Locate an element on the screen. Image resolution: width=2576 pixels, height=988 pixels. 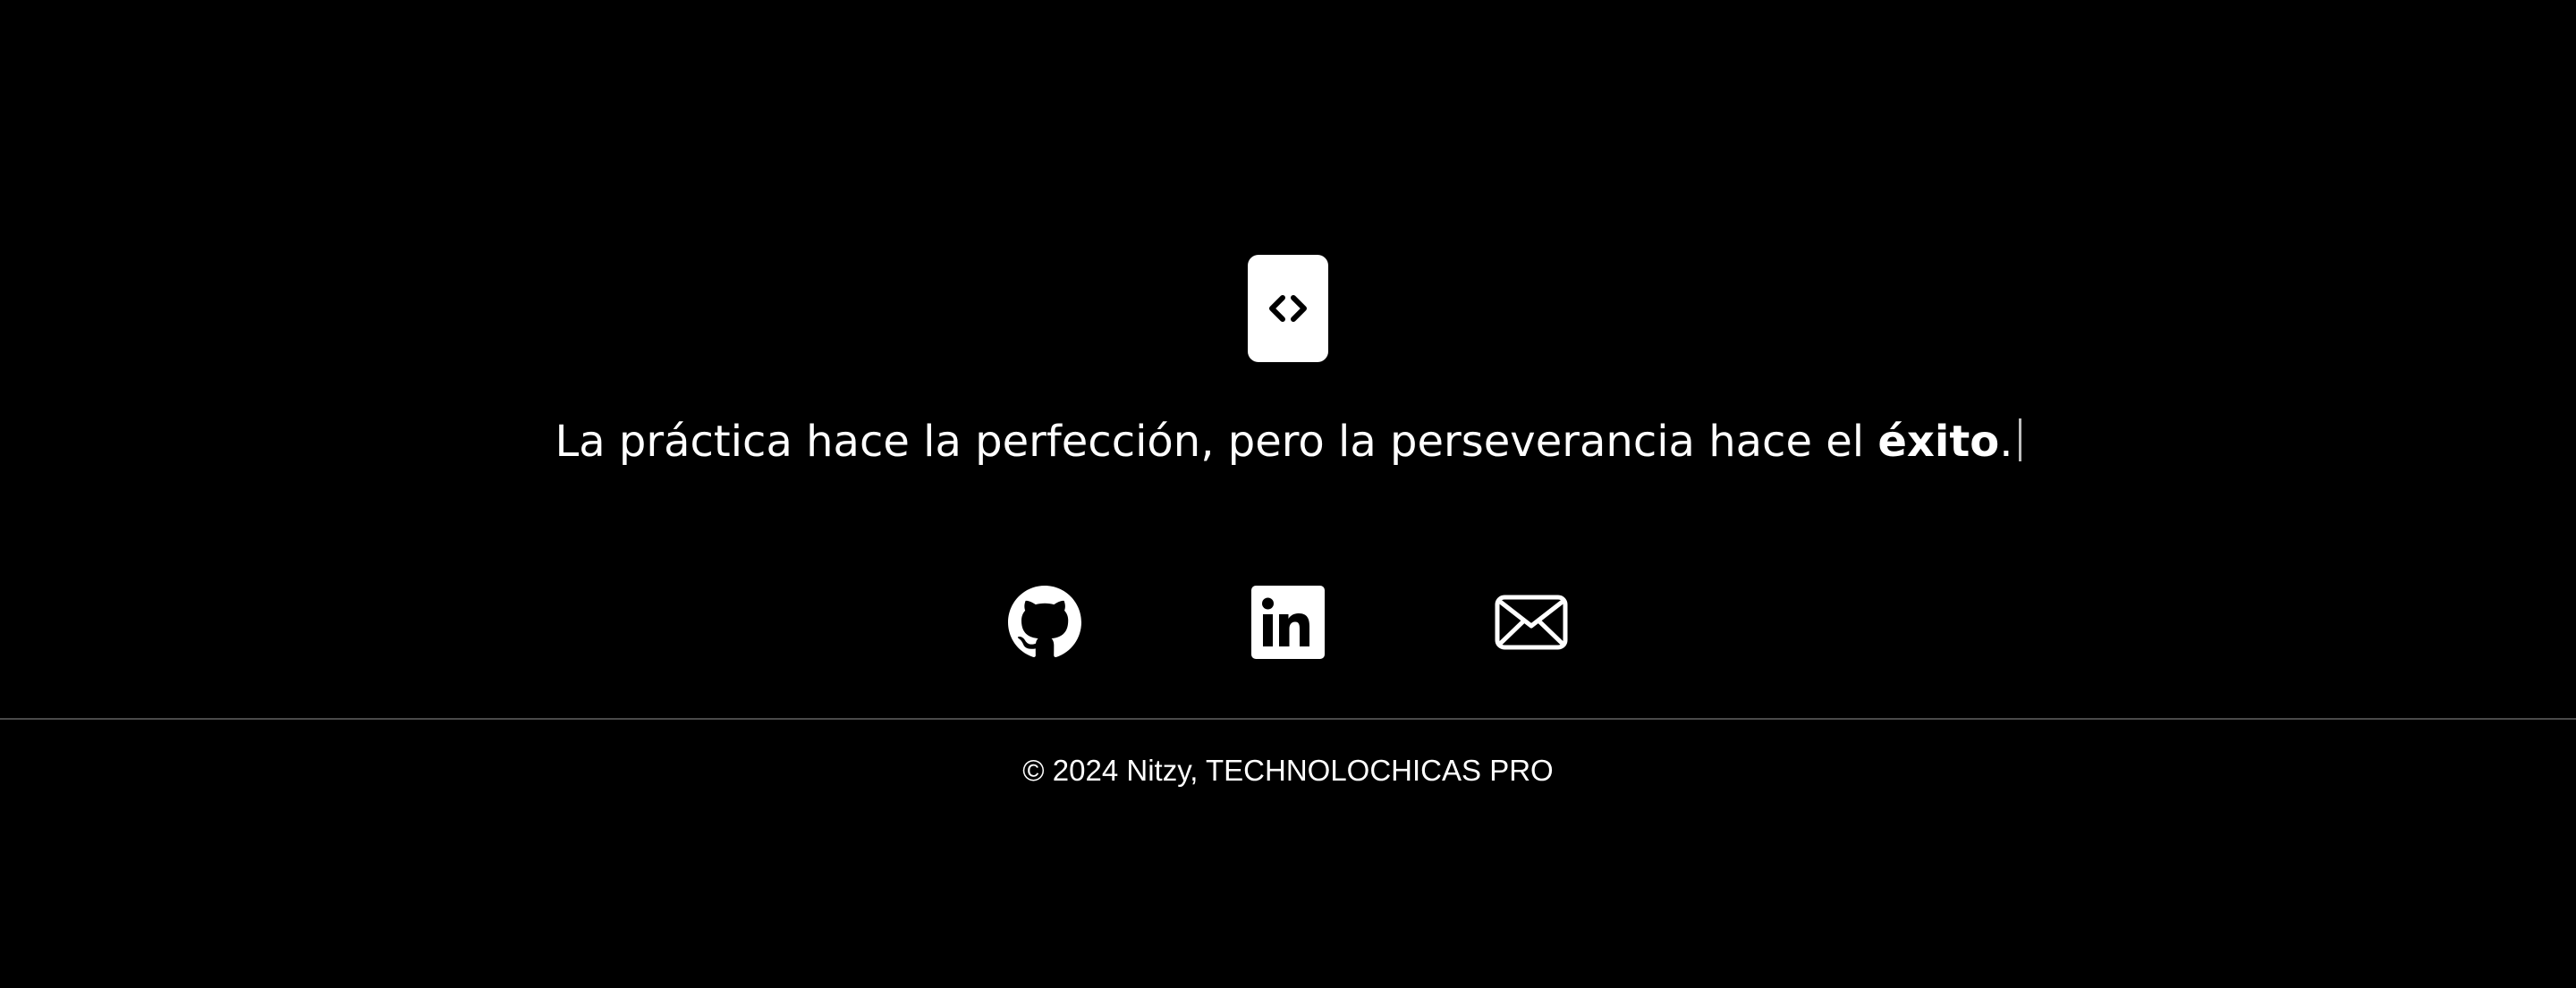
linkedin-link is located at coordinates (1288, 622).